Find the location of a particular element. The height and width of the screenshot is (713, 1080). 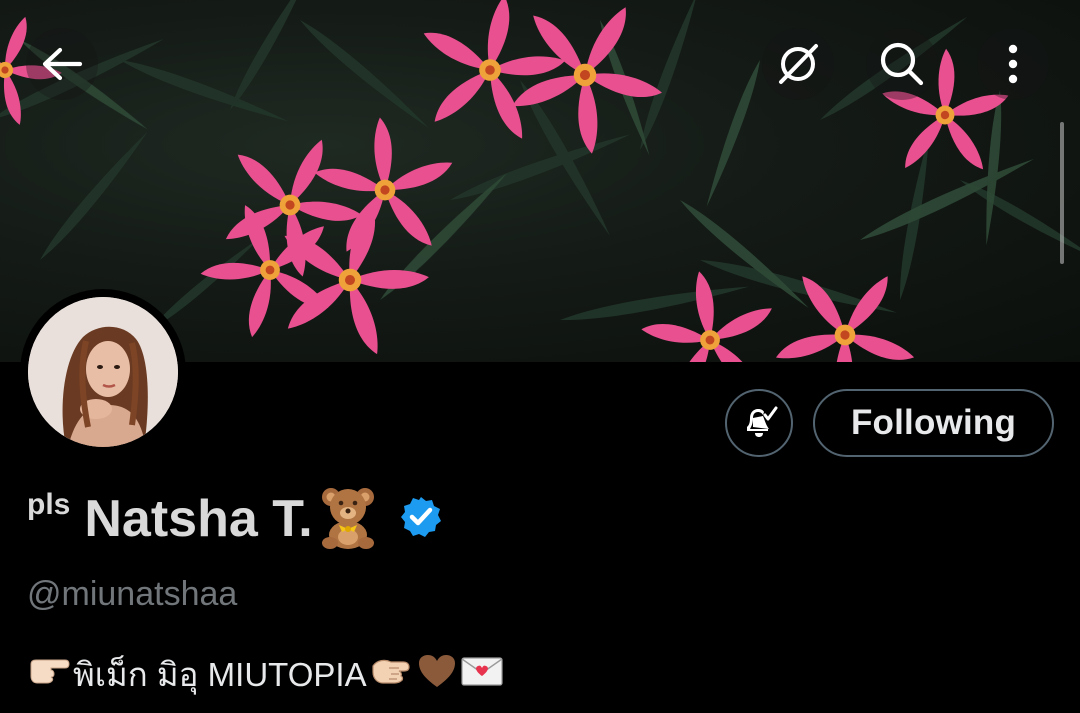

avatar-photo is located at coordinates (103, 372).